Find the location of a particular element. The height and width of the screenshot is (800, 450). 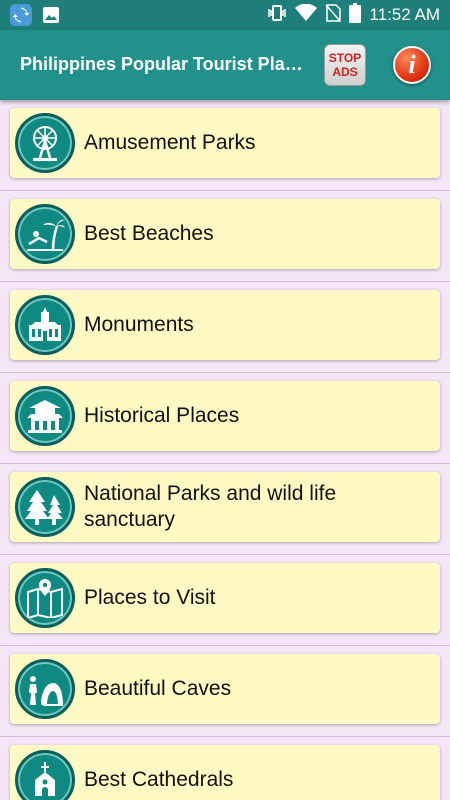

clock: 11:52 AM is located at coordinates (404, 14).